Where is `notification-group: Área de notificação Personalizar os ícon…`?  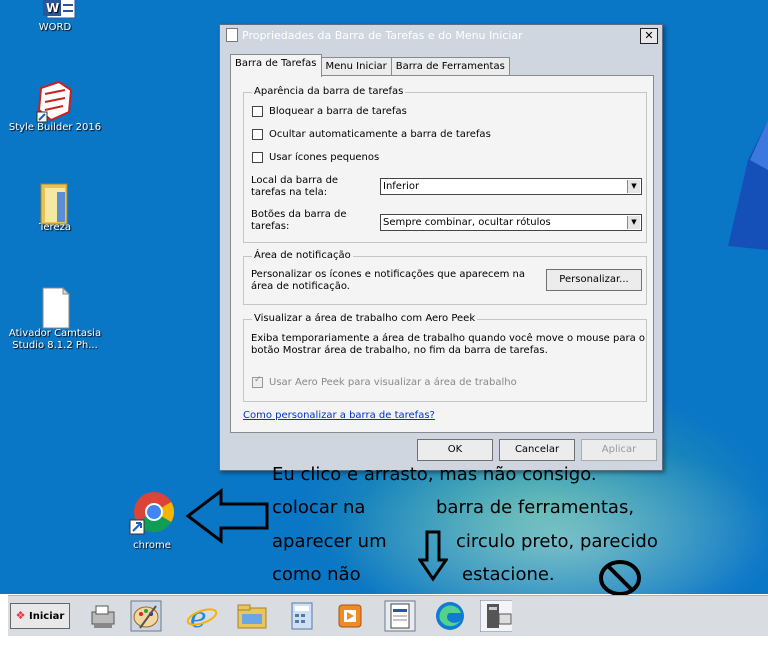 notification-group: Área de notificação Personalizar os ícon… is located at coordinates (445, 277).